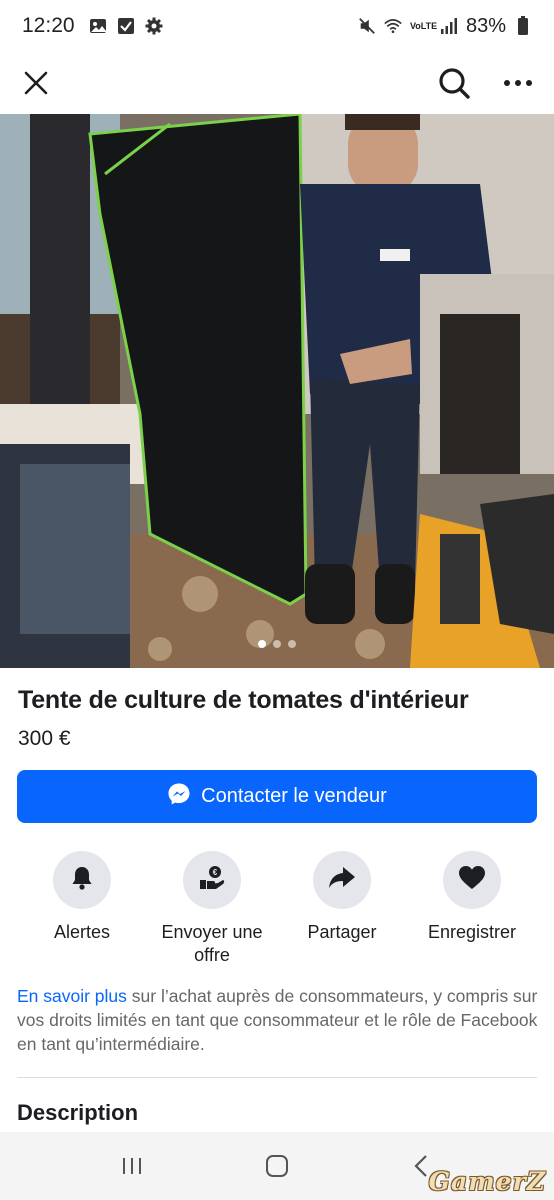 The height and width of the screenshot is (1200, 554). What do you see at coordinates (82, 932) in the screenshot?
I see `alerts-label: Alertes` at bounding box center [82, 932].